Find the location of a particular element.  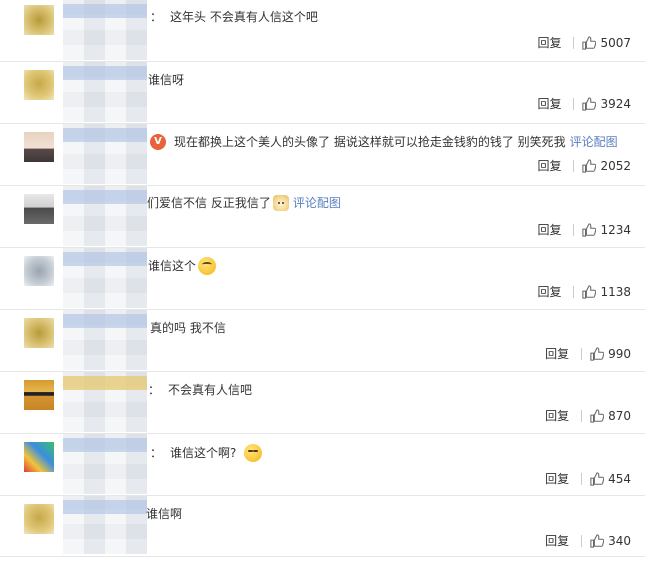

comment-text: 真的吗 我不信 is located at coordinates (188, 328).